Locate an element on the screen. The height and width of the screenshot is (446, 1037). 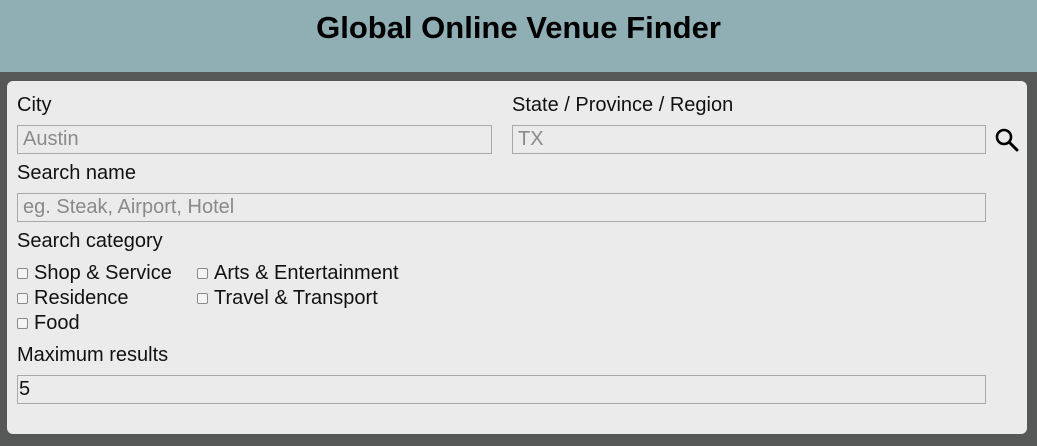
search-name-label: Search name is located at coordinates (76, 173).